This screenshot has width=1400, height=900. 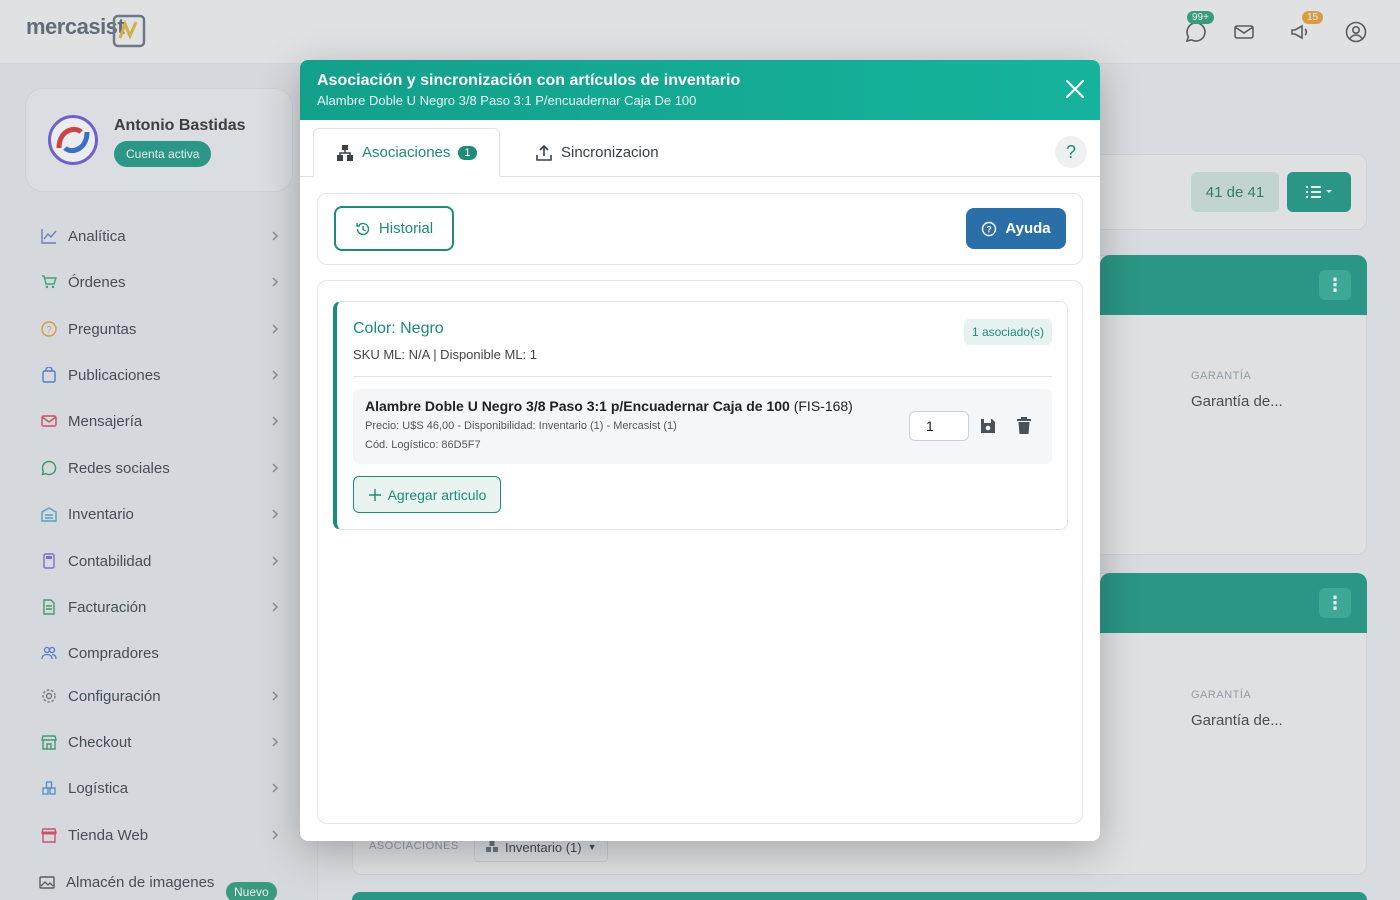 What do you see at coordinates (445, 354) in the screenshot?
I see `variant-meta: SKU ML: N/A | Disponible ML: 1` at bounding box center [445, 354].